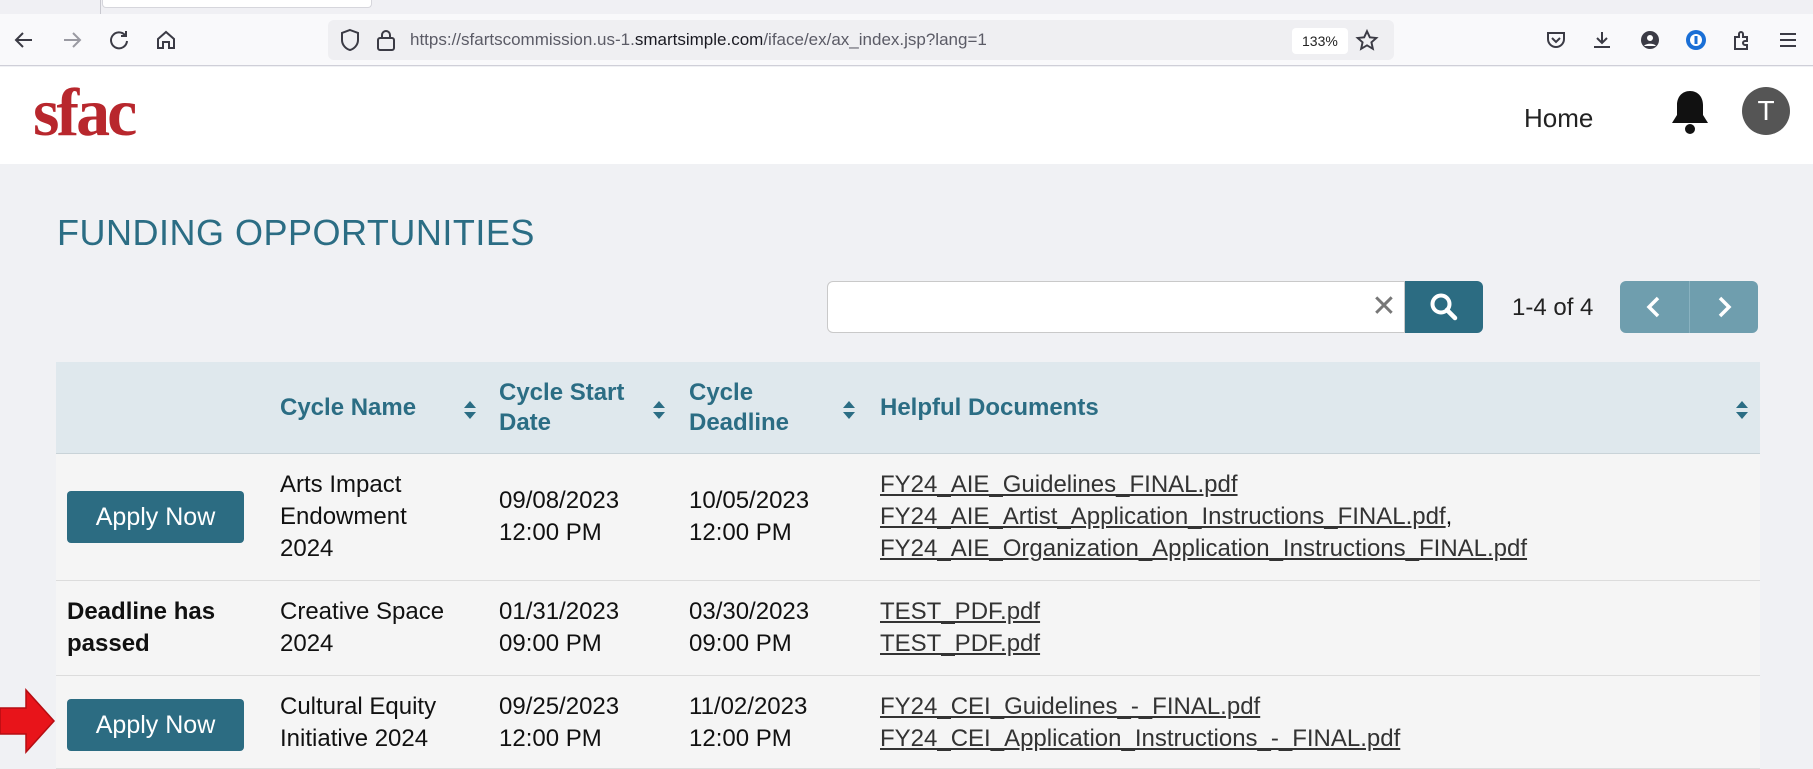  What do you see at coordinates (166, 40) in the screenshot?
I see `home-icon` at bounding box center [166, 40].